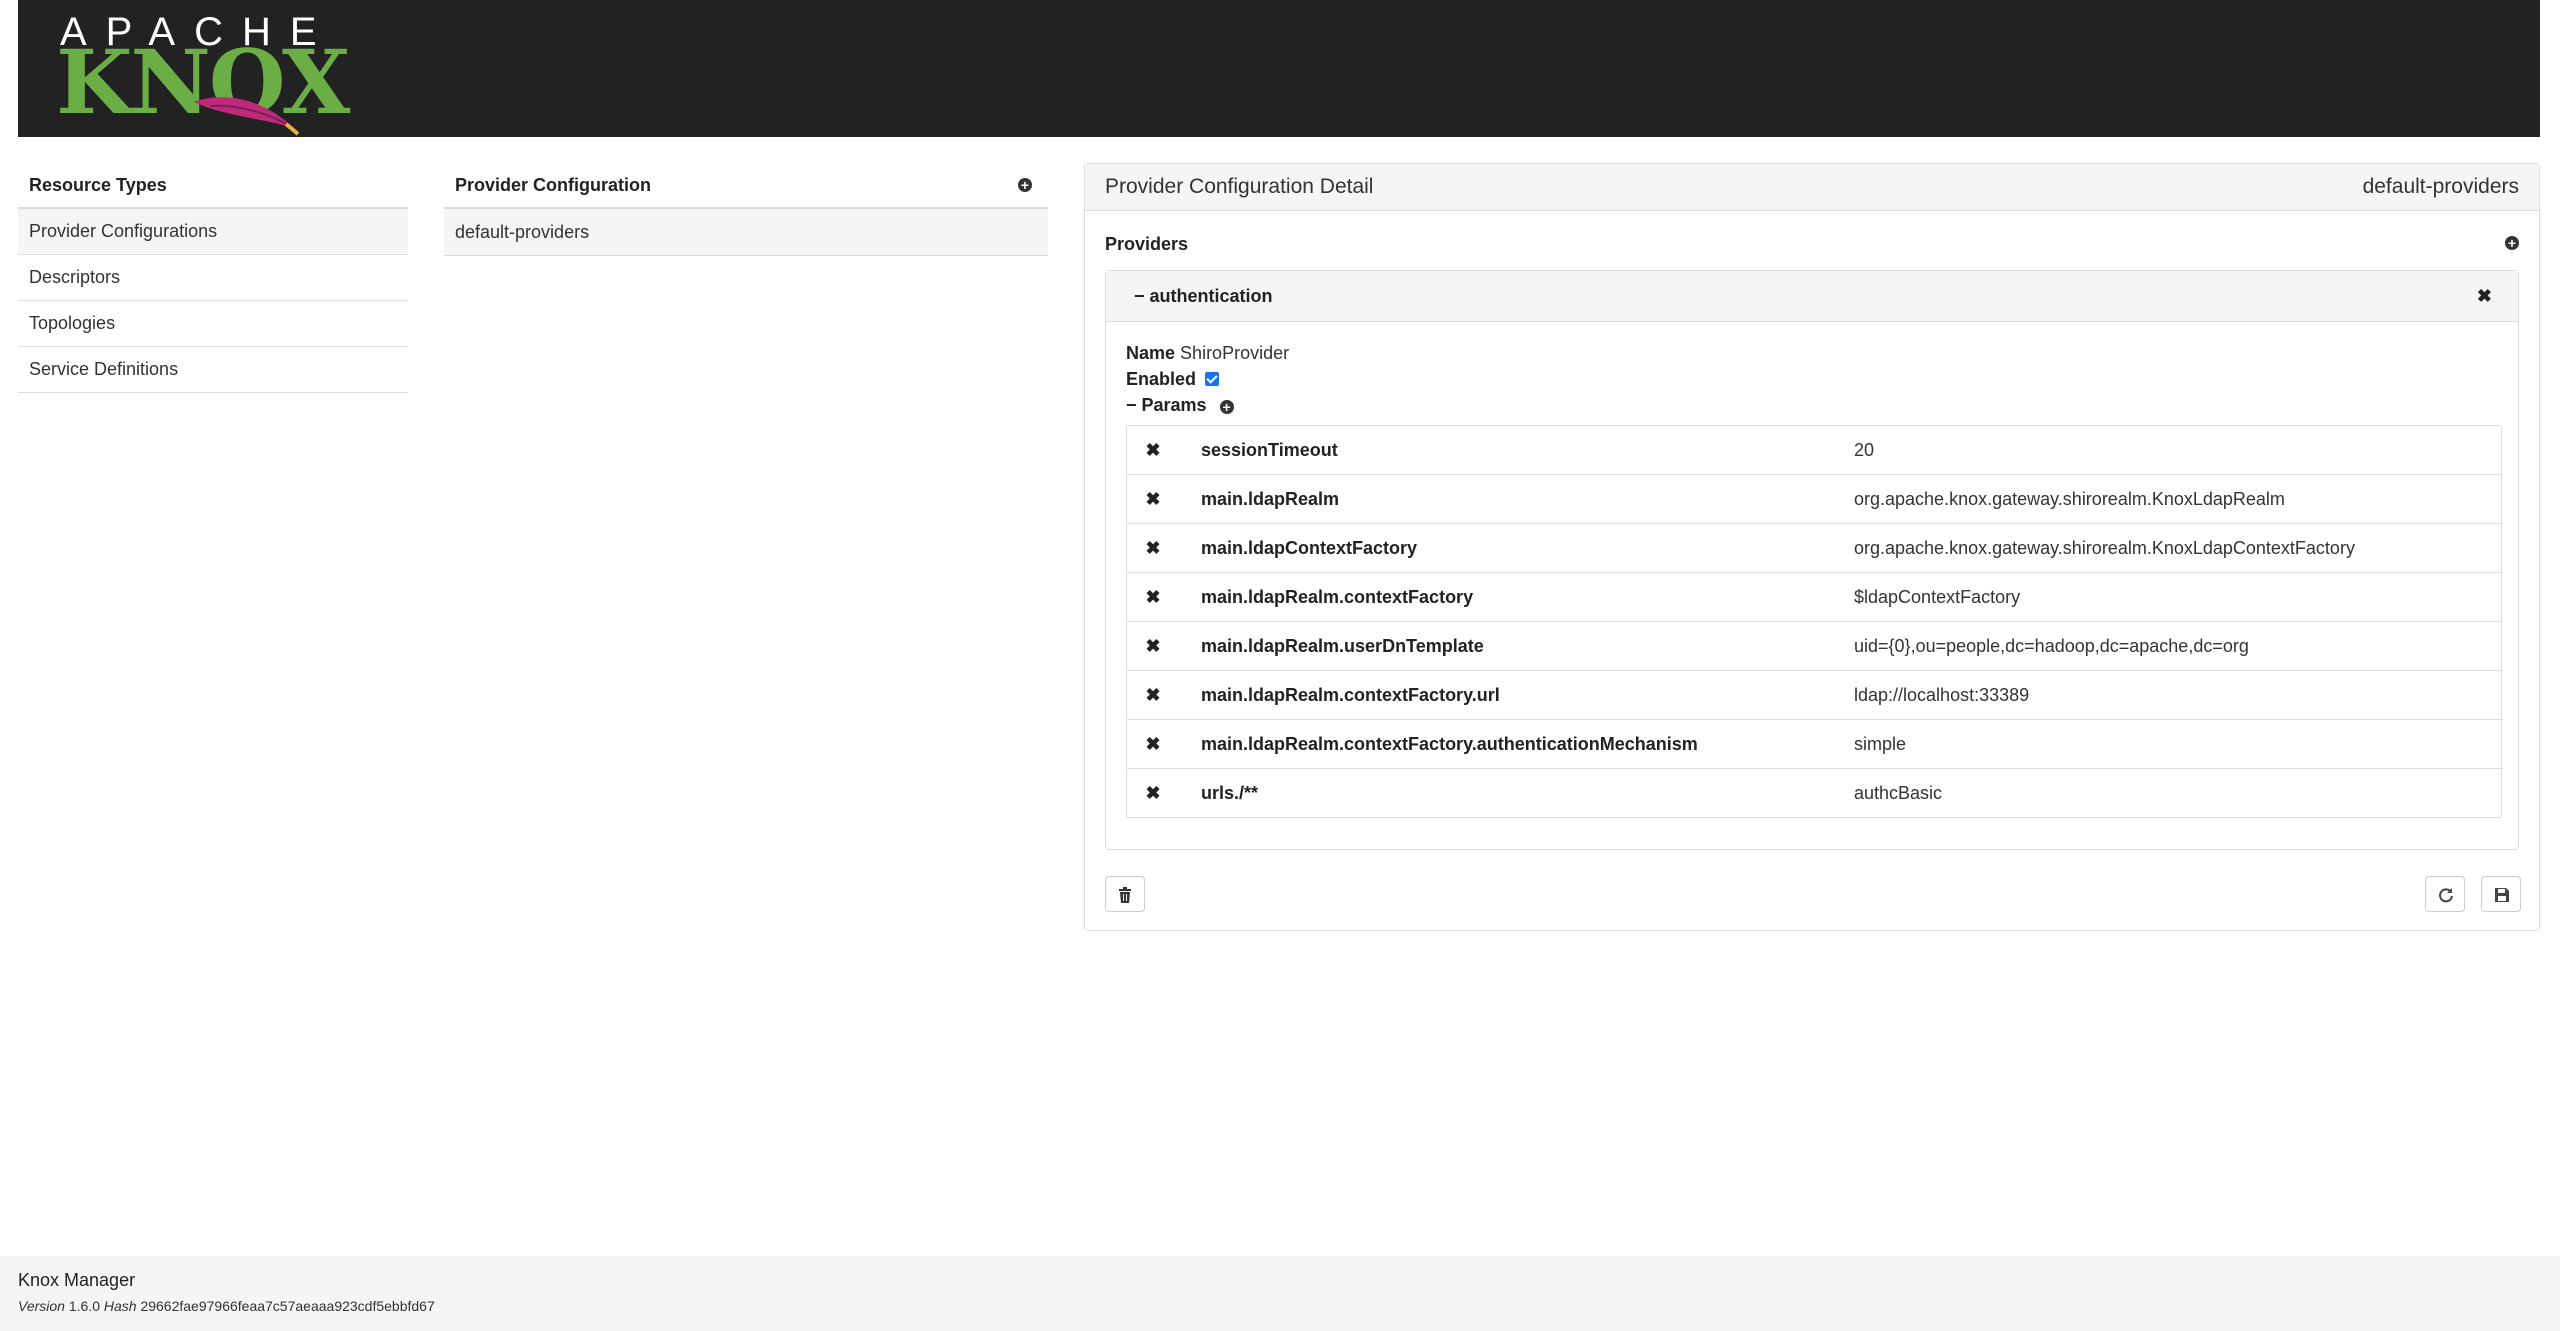 This screenshot has height=1331, width=2560. I want to click on save-config-button, so click(2501, 894).